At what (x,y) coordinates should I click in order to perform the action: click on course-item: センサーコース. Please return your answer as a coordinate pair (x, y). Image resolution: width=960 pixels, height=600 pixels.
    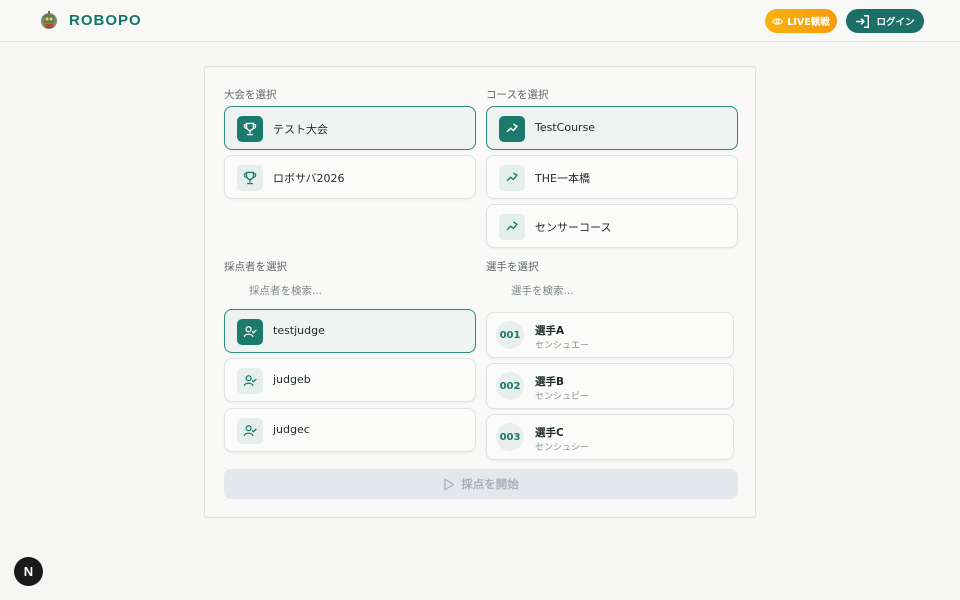
    Looking at the image, I should click on (612, 226).